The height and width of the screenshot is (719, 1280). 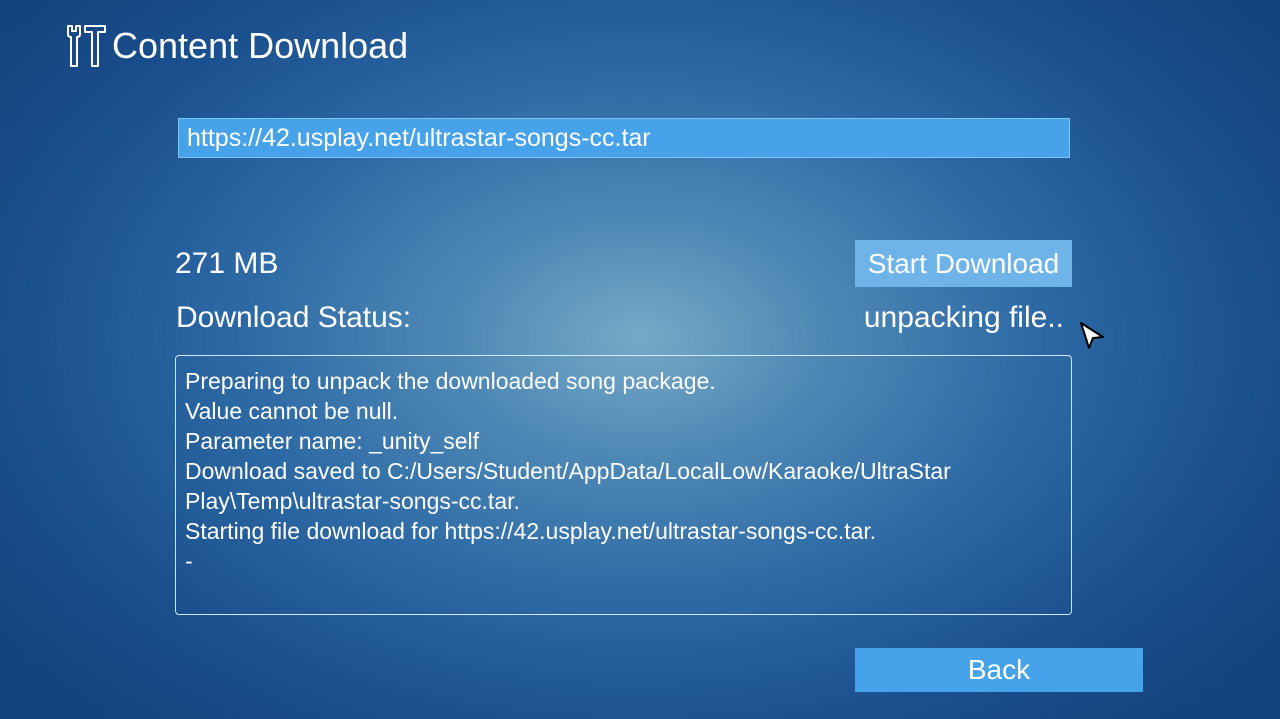 I want to click on download-status-label: Download Status:, so click(x=294, y=317).